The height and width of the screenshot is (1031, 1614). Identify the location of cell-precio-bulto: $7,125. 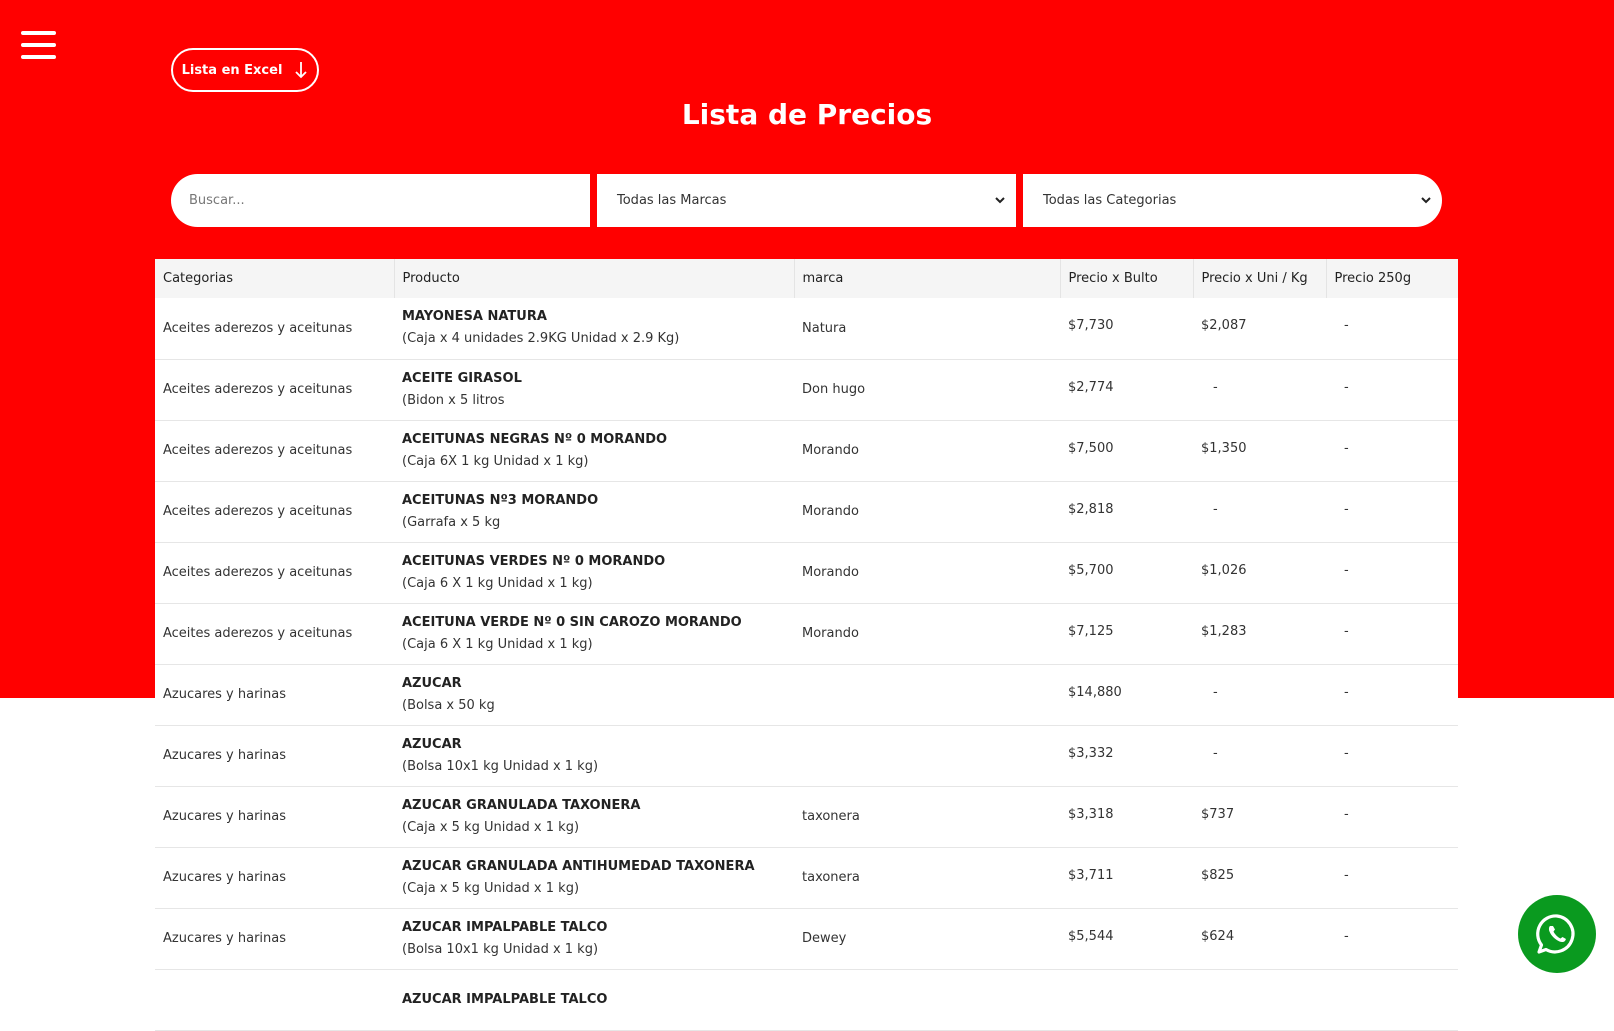
(1126, 634).